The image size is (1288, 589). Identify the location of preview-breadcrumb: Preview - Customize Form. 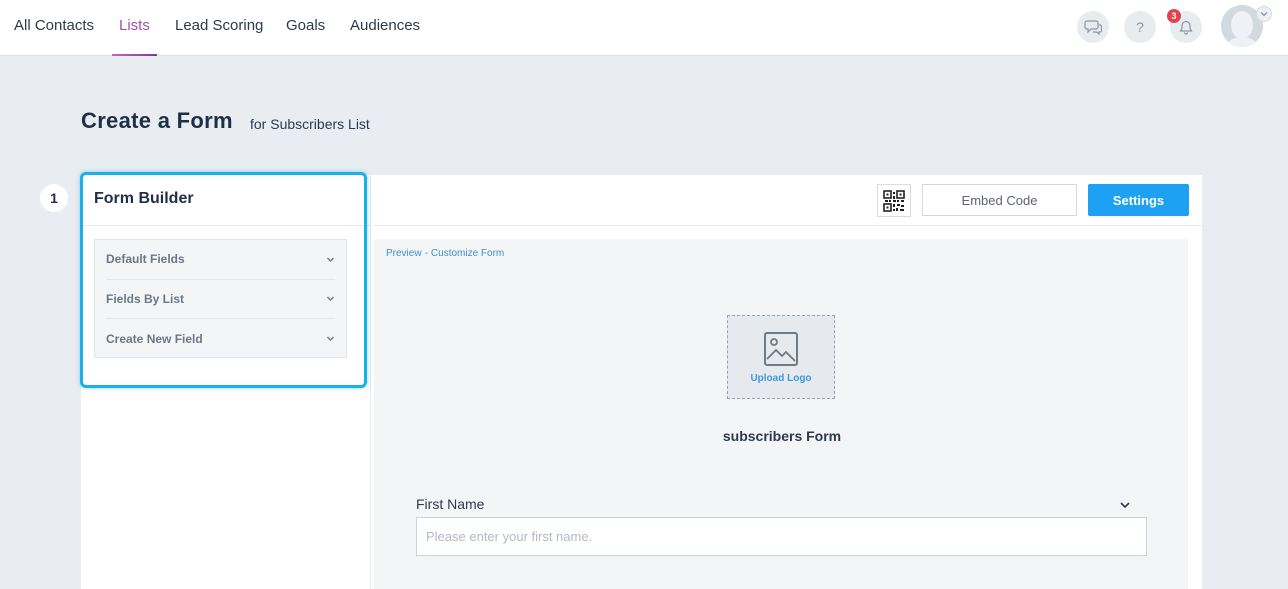
(445, 253).